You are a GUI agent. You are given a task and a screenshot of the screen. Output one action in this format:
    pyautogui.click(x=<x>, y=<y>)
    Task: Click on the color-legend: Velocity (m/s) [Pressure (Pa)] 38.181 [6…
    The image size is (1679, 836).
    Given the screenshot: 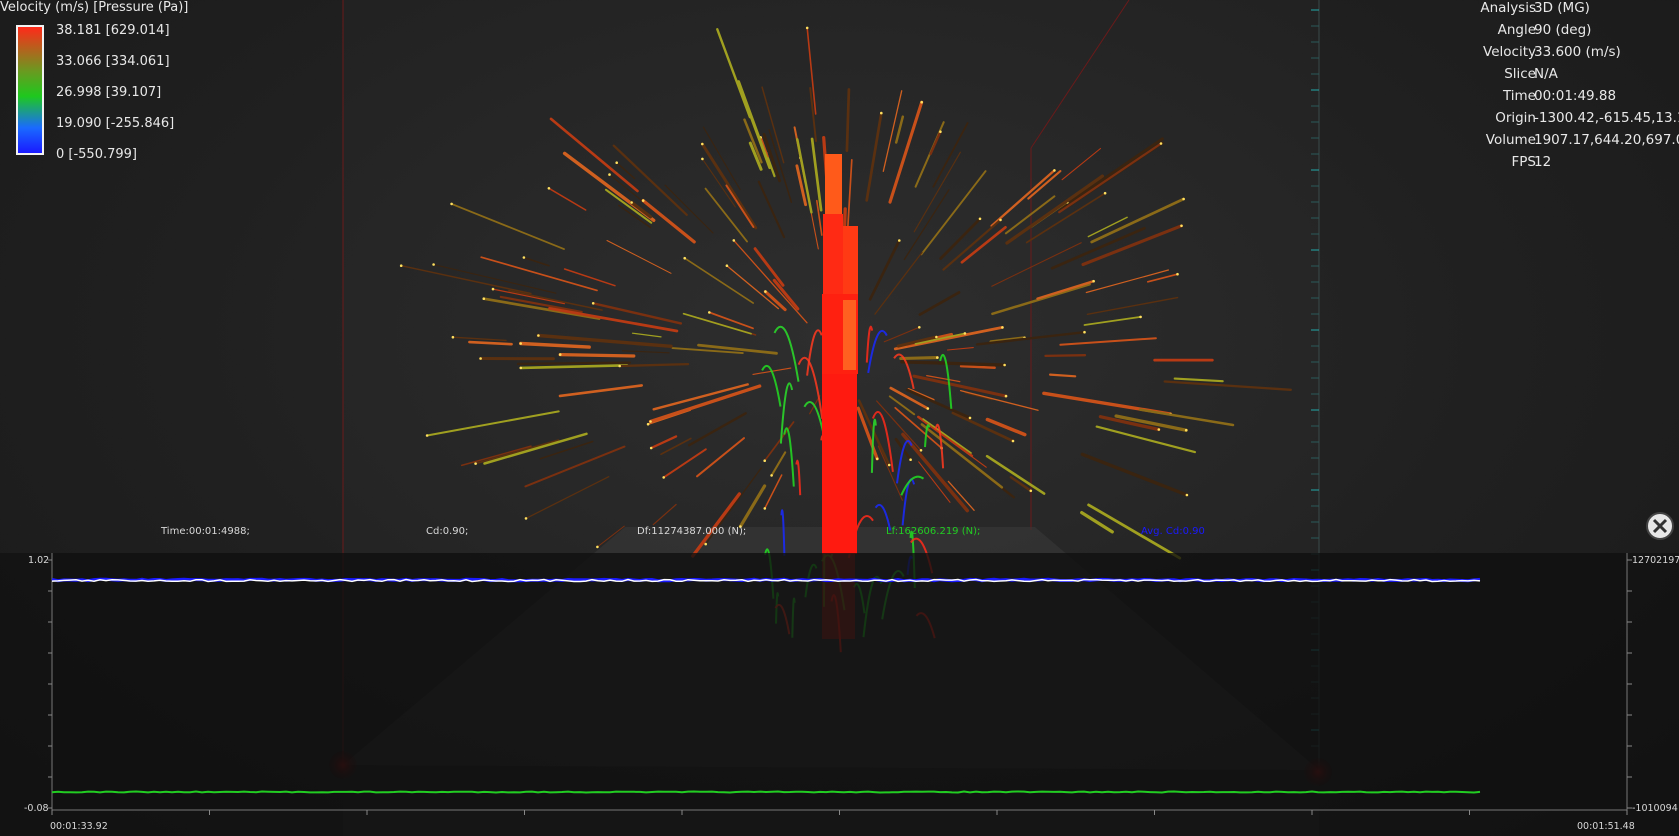 What is the action you would take?
    pyautogui.click(x=100, y=85)
    